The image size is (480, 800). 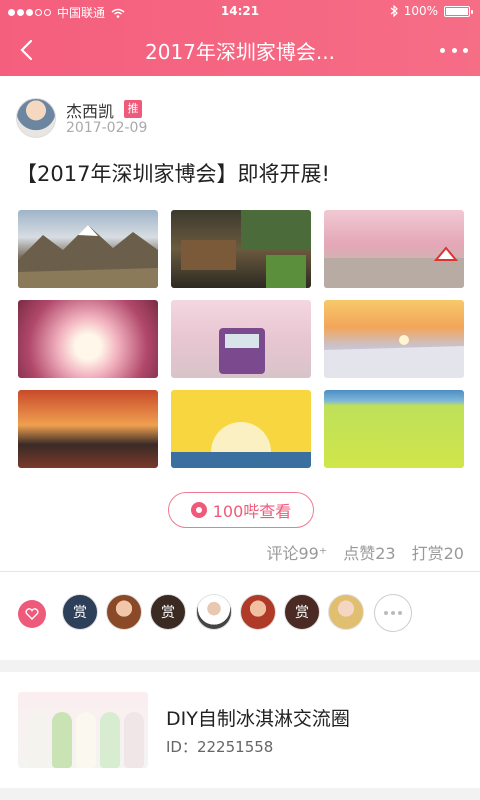 What do you see at coordinates (240, 571) in the screenshot?
I see `divider` at bounding box center [240, 571].